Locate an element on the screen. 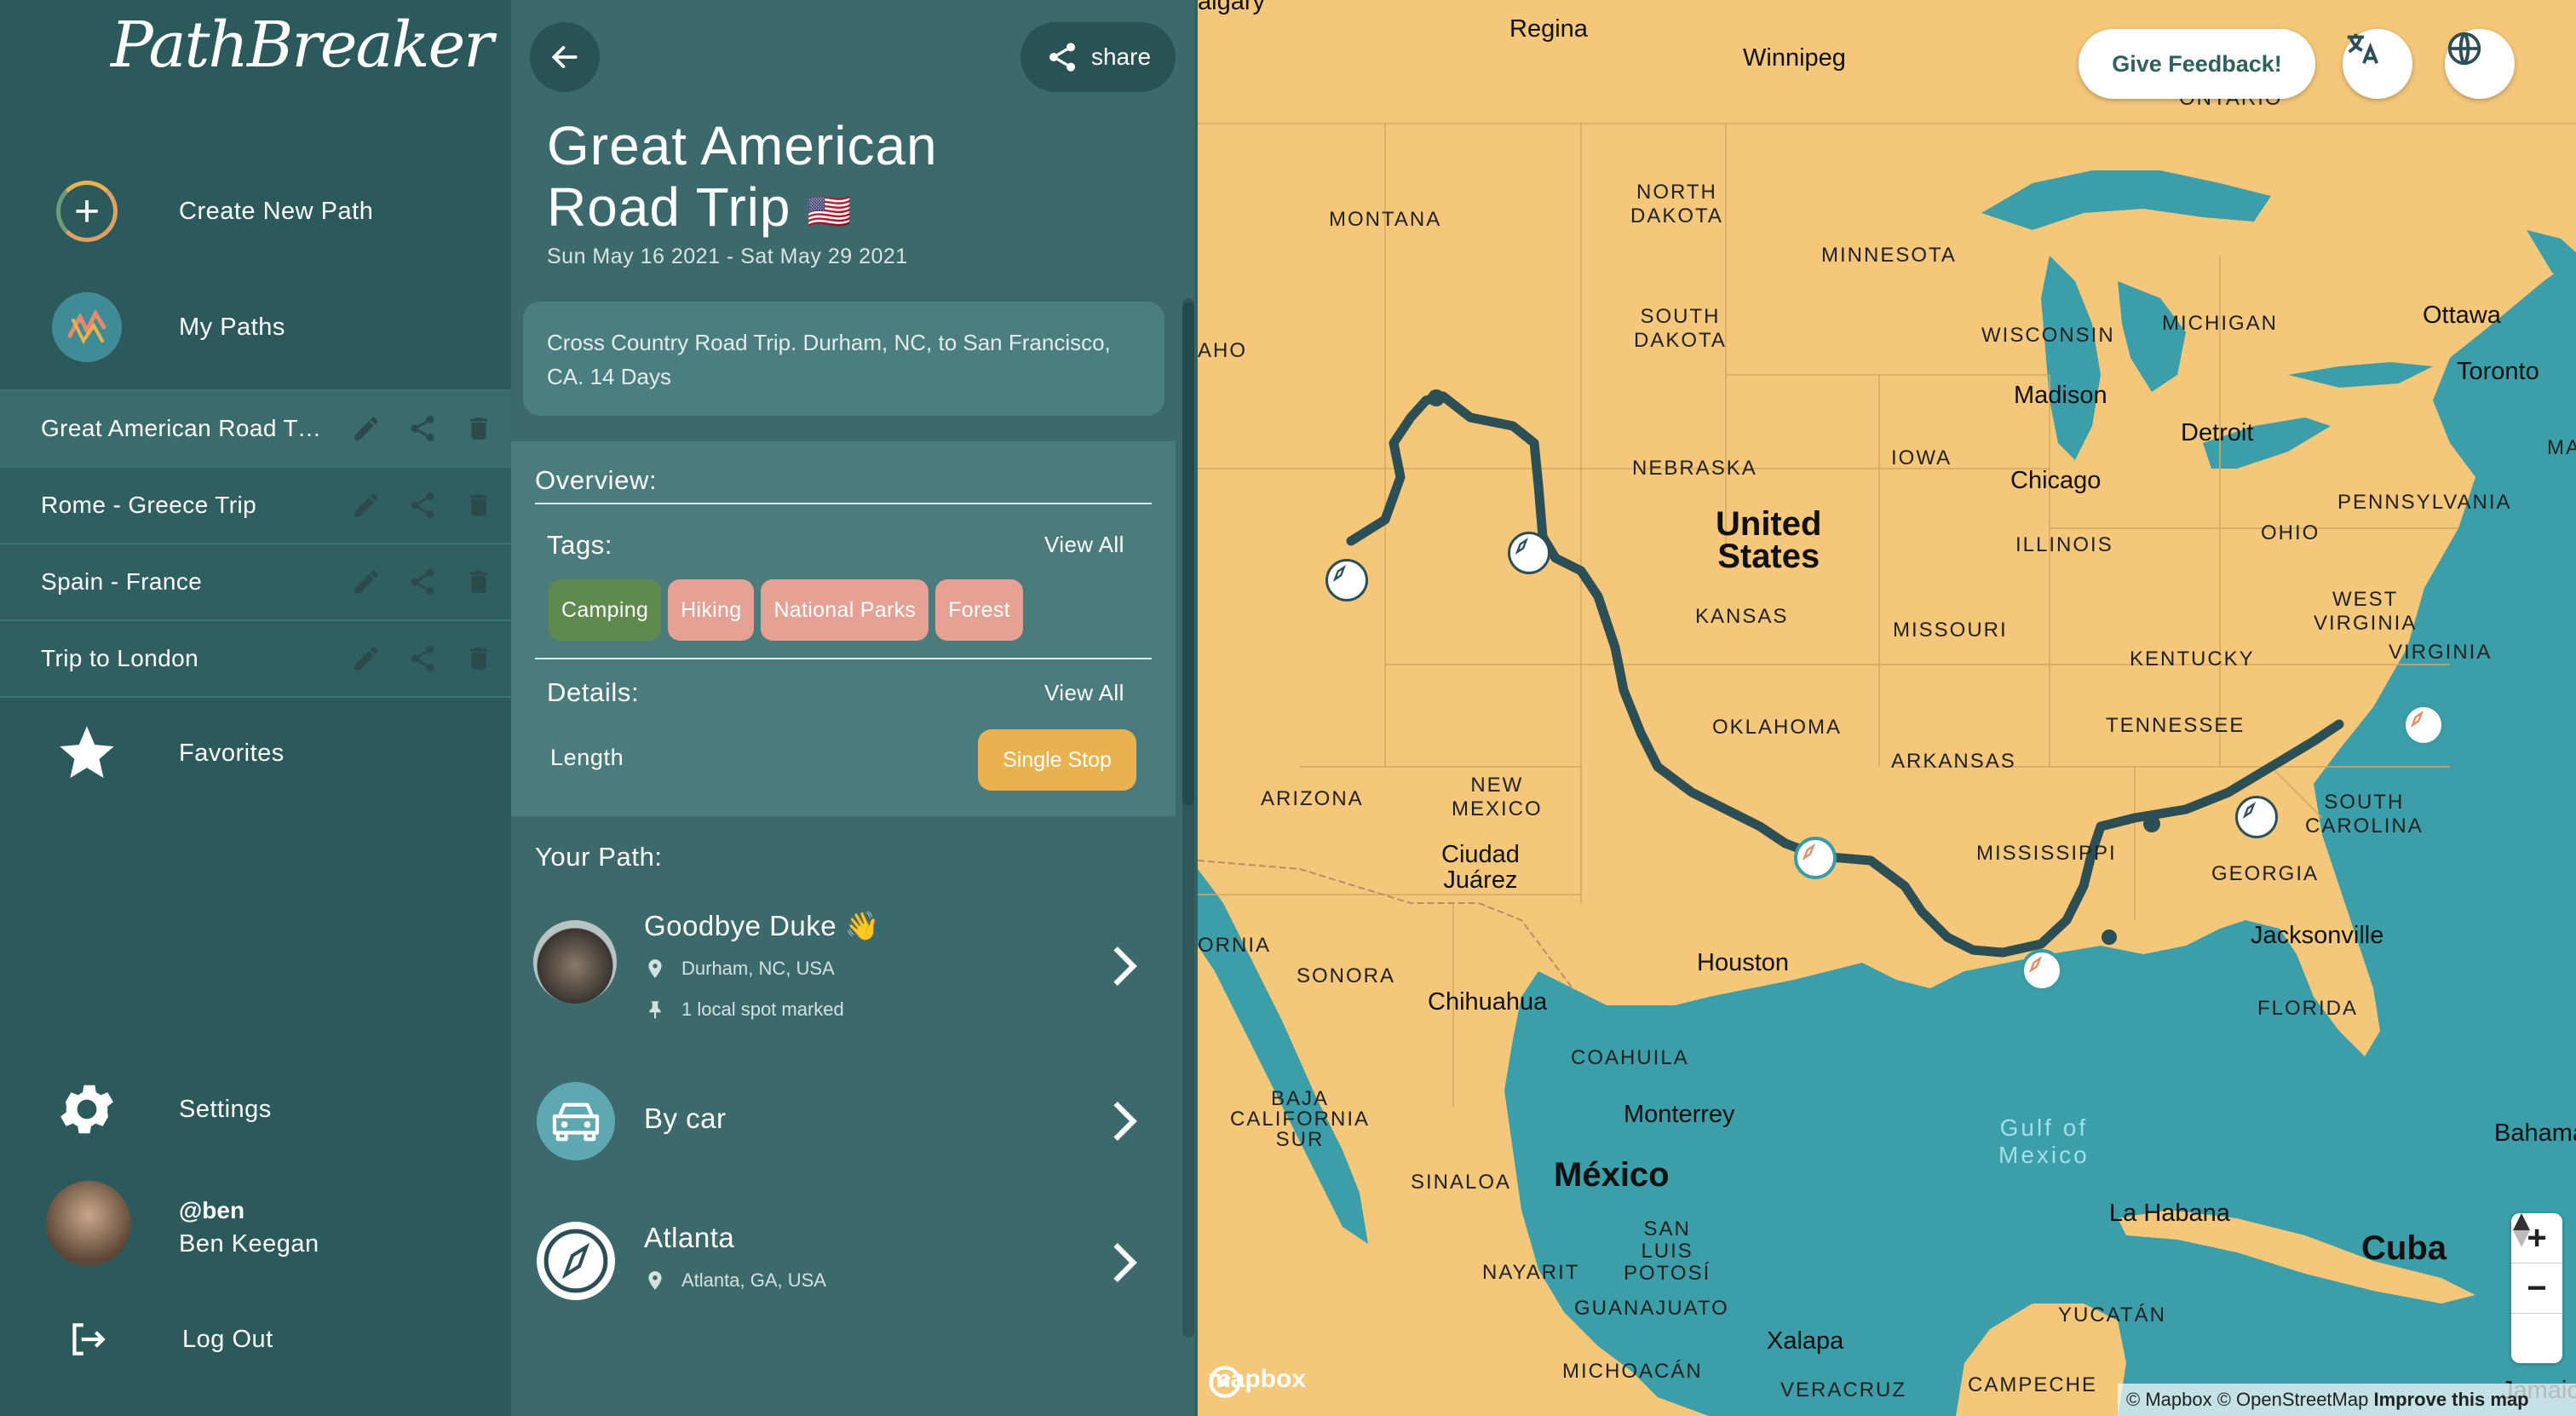 The width and height of the screenshot is (2576, 1416). map-label: Gulf of Mexico is located at coordinates (2044, 1141).